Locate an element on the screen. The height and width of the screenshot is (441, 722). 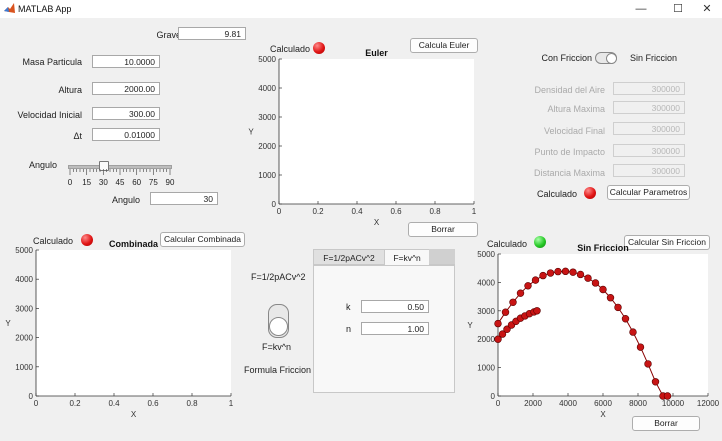
x-tick-label: 4000 is located at coordinates (568, 403).